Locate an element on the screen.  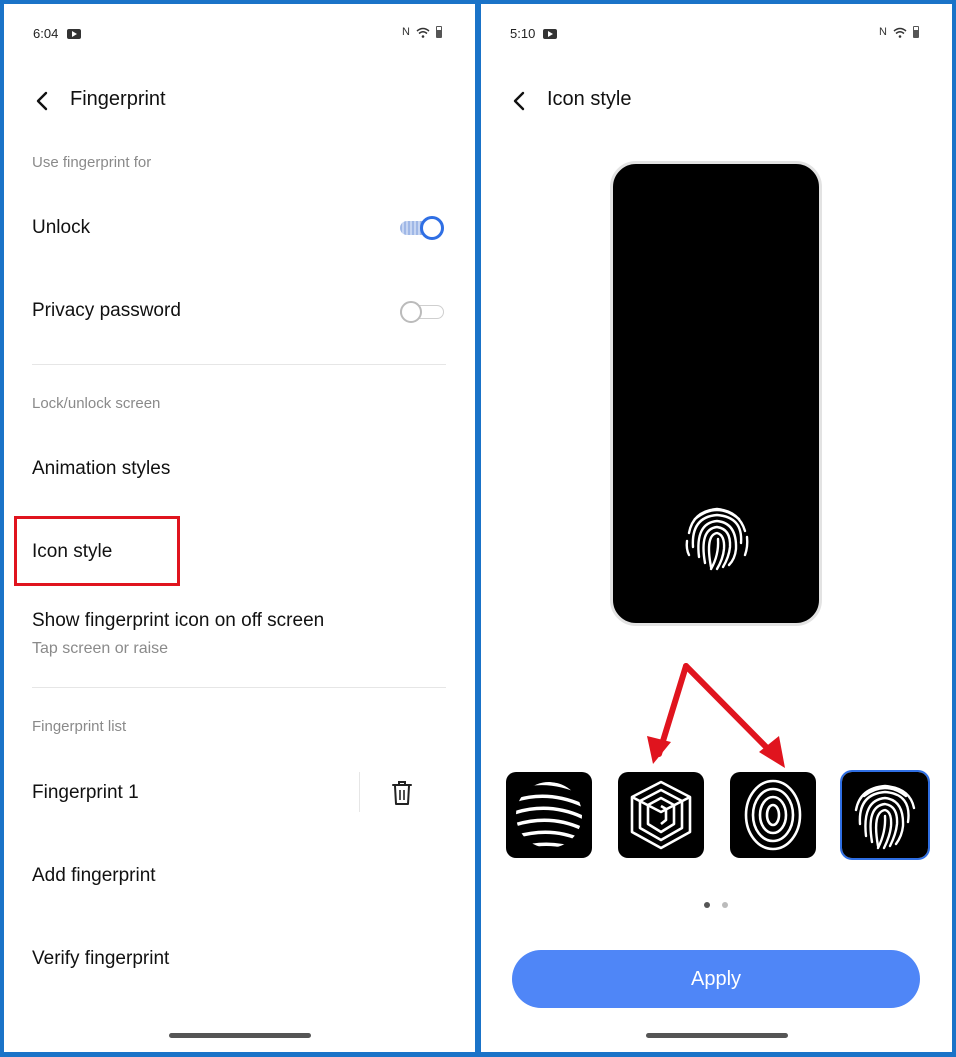
trash-icon is located at coordinates (402, 793).